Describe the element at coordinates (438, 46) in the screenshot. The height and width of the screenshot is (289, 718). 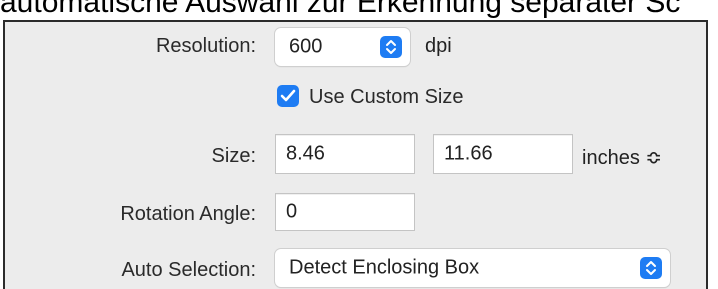
I see `resolution-unit: dpi` at that location.